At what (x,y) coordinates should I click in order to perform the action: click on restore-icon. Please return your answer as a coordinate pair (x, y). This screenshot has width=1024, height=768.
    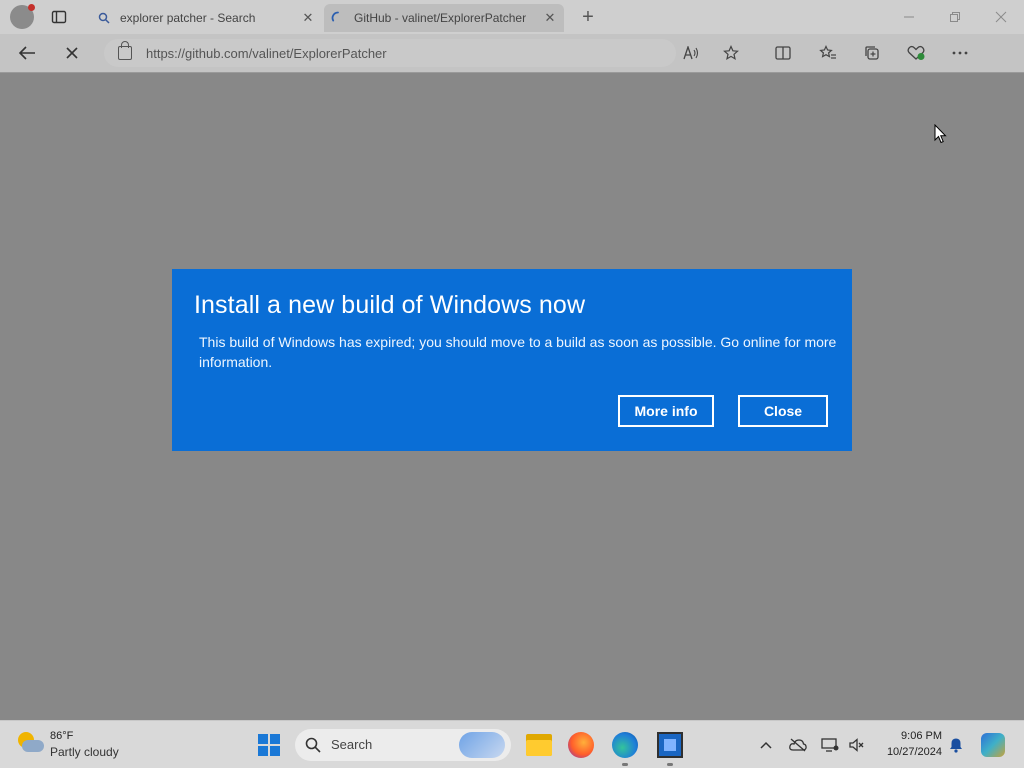
    Looking at the image, I should click on (955, 17).